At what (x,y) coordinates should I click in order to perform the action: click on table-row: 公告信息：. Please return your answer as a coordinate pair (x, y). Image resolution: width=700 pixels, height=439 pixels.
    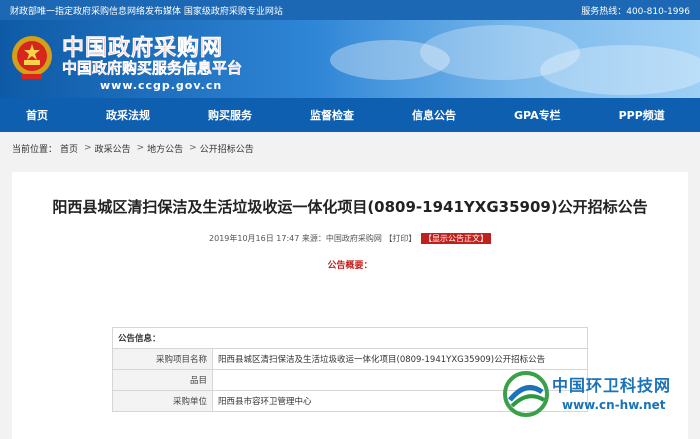
    Looking at the image, I should click on (350, 338).